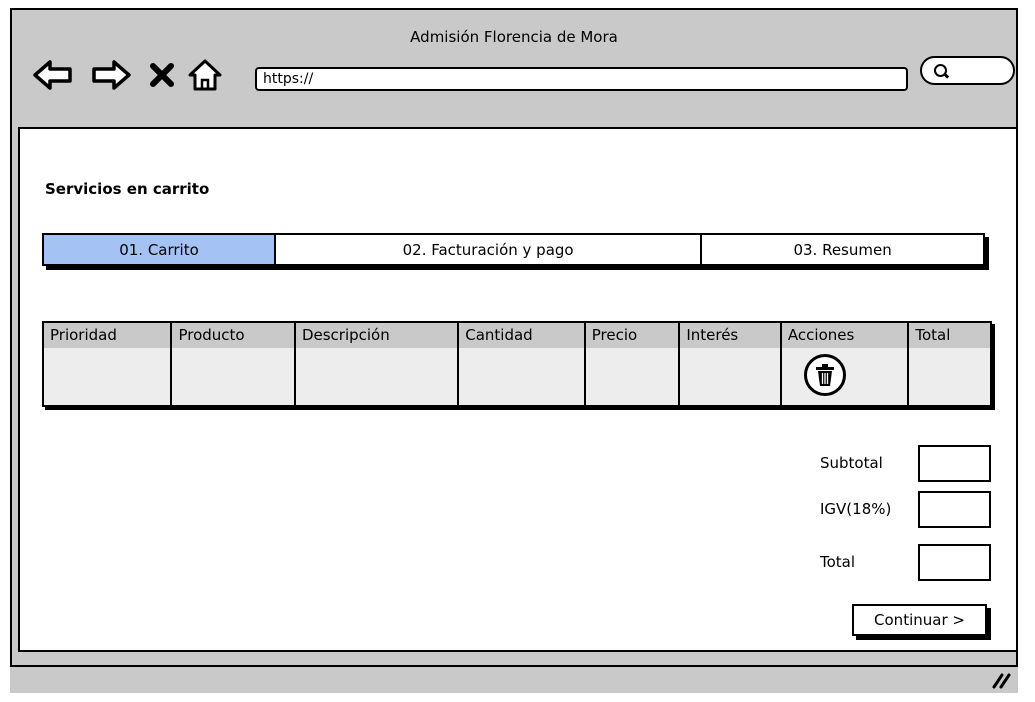 The width and height of the screenshot is (1035, 702). What do you see at coordinates (377, 364) in the screenshot?
I see `col-descripcion: Descripción` at bounding box center [377, 364].